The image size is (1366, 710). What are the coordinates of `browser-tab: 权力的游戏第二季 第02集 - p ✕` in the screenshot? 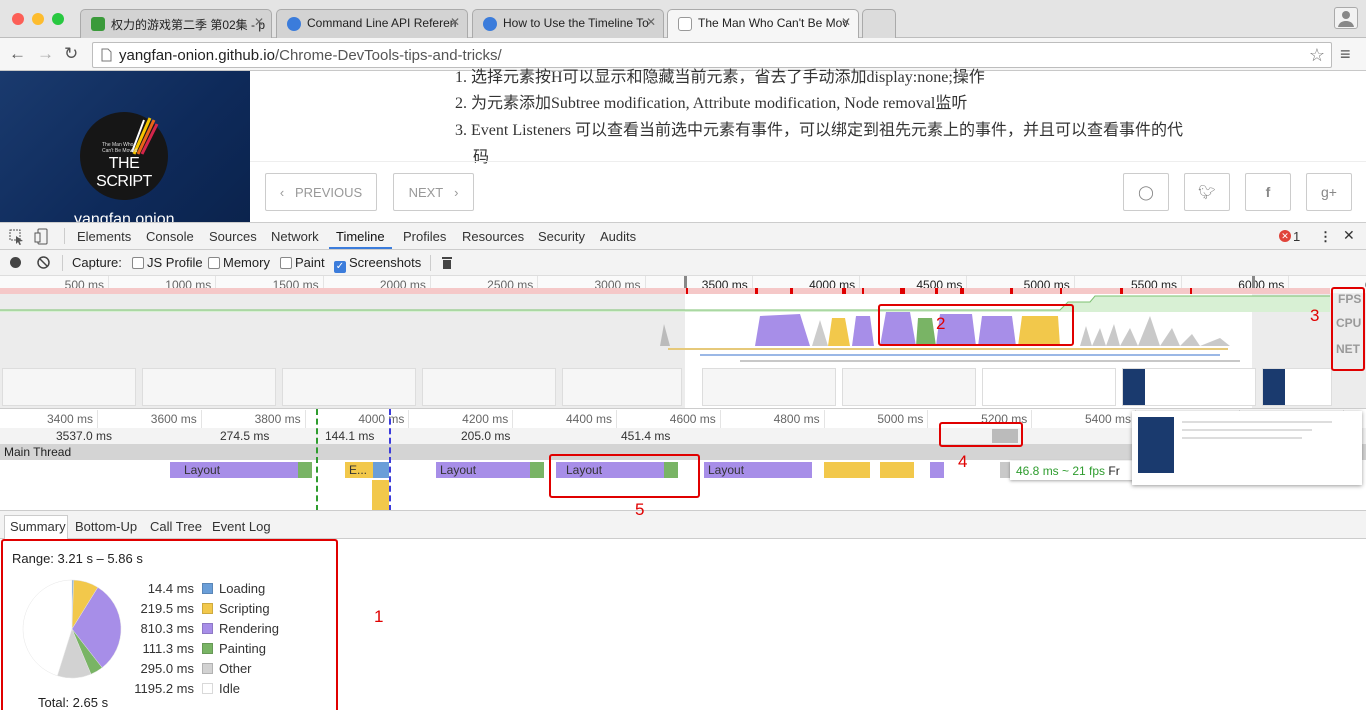 It's located at (176, 23).